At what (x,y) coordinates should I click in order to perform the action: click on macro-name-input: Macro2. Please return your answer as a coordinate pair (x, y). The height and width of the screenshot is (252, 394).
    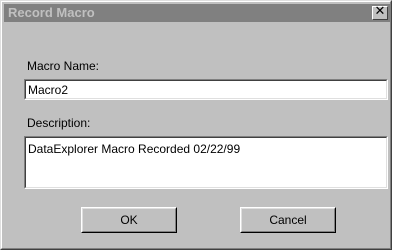
    Looking at the image, I should click on (206, 89).